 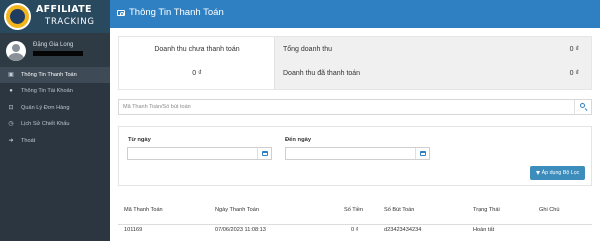 What do you see at coordinates (121, 13) in the screenshot?
I see `id-card-icon` at bounding box center [121, 13].